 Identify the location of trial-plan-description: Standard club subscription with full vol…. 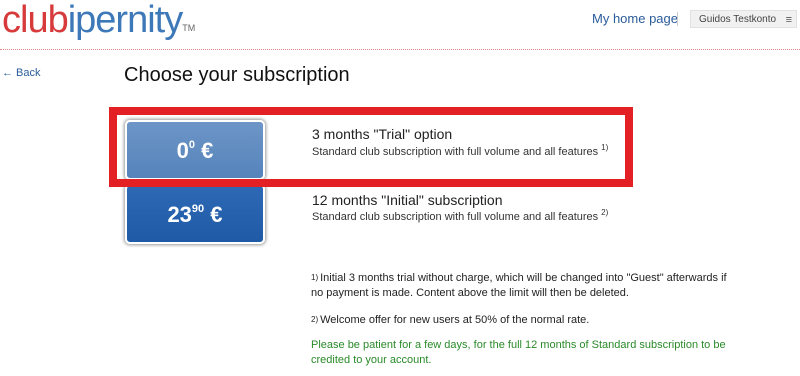
(460, 150).